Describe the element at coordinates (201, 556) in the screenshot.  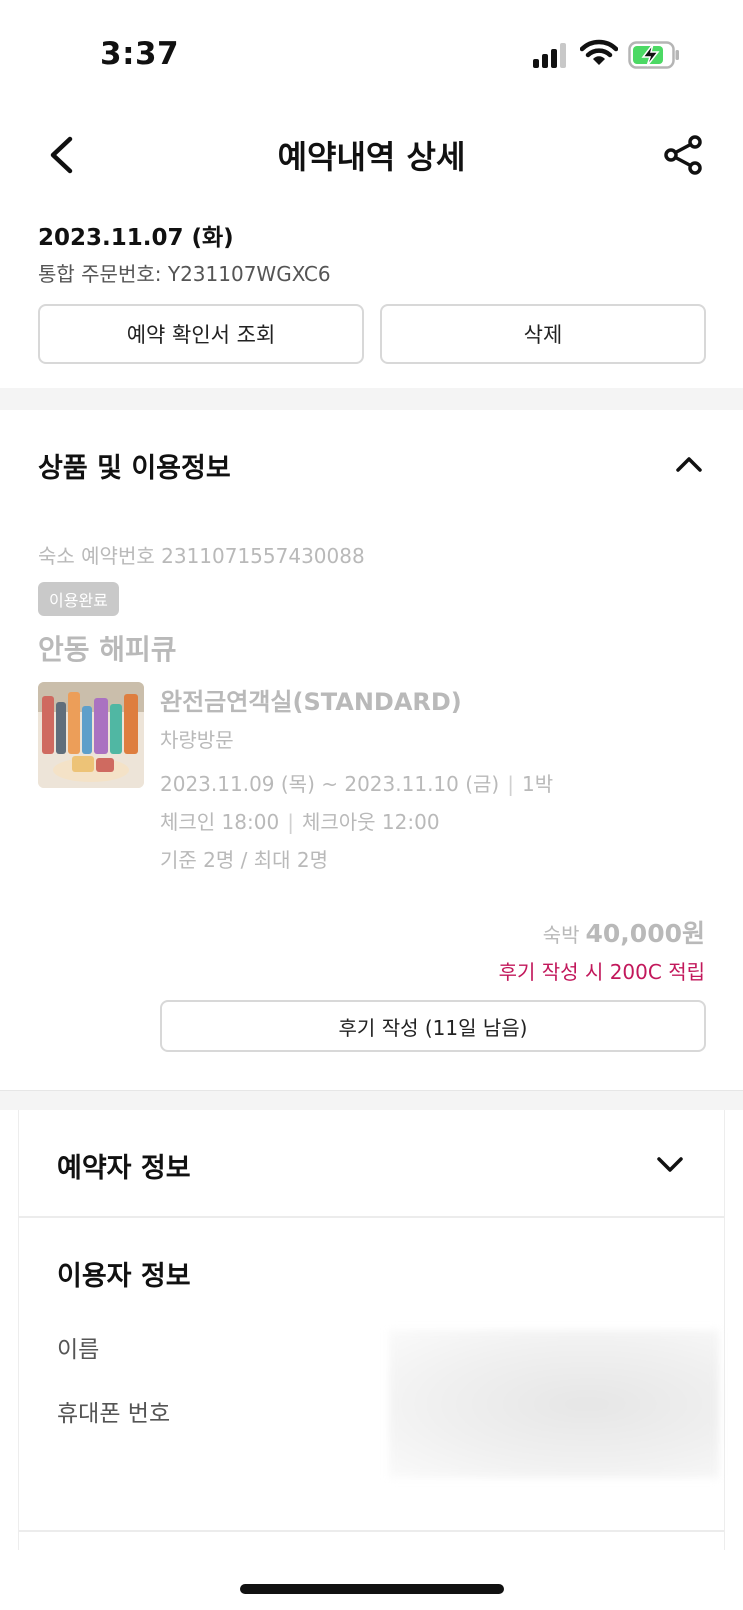
I see `stay-reservation-number: 숙소 예약번호 2311071557430088` at that location.